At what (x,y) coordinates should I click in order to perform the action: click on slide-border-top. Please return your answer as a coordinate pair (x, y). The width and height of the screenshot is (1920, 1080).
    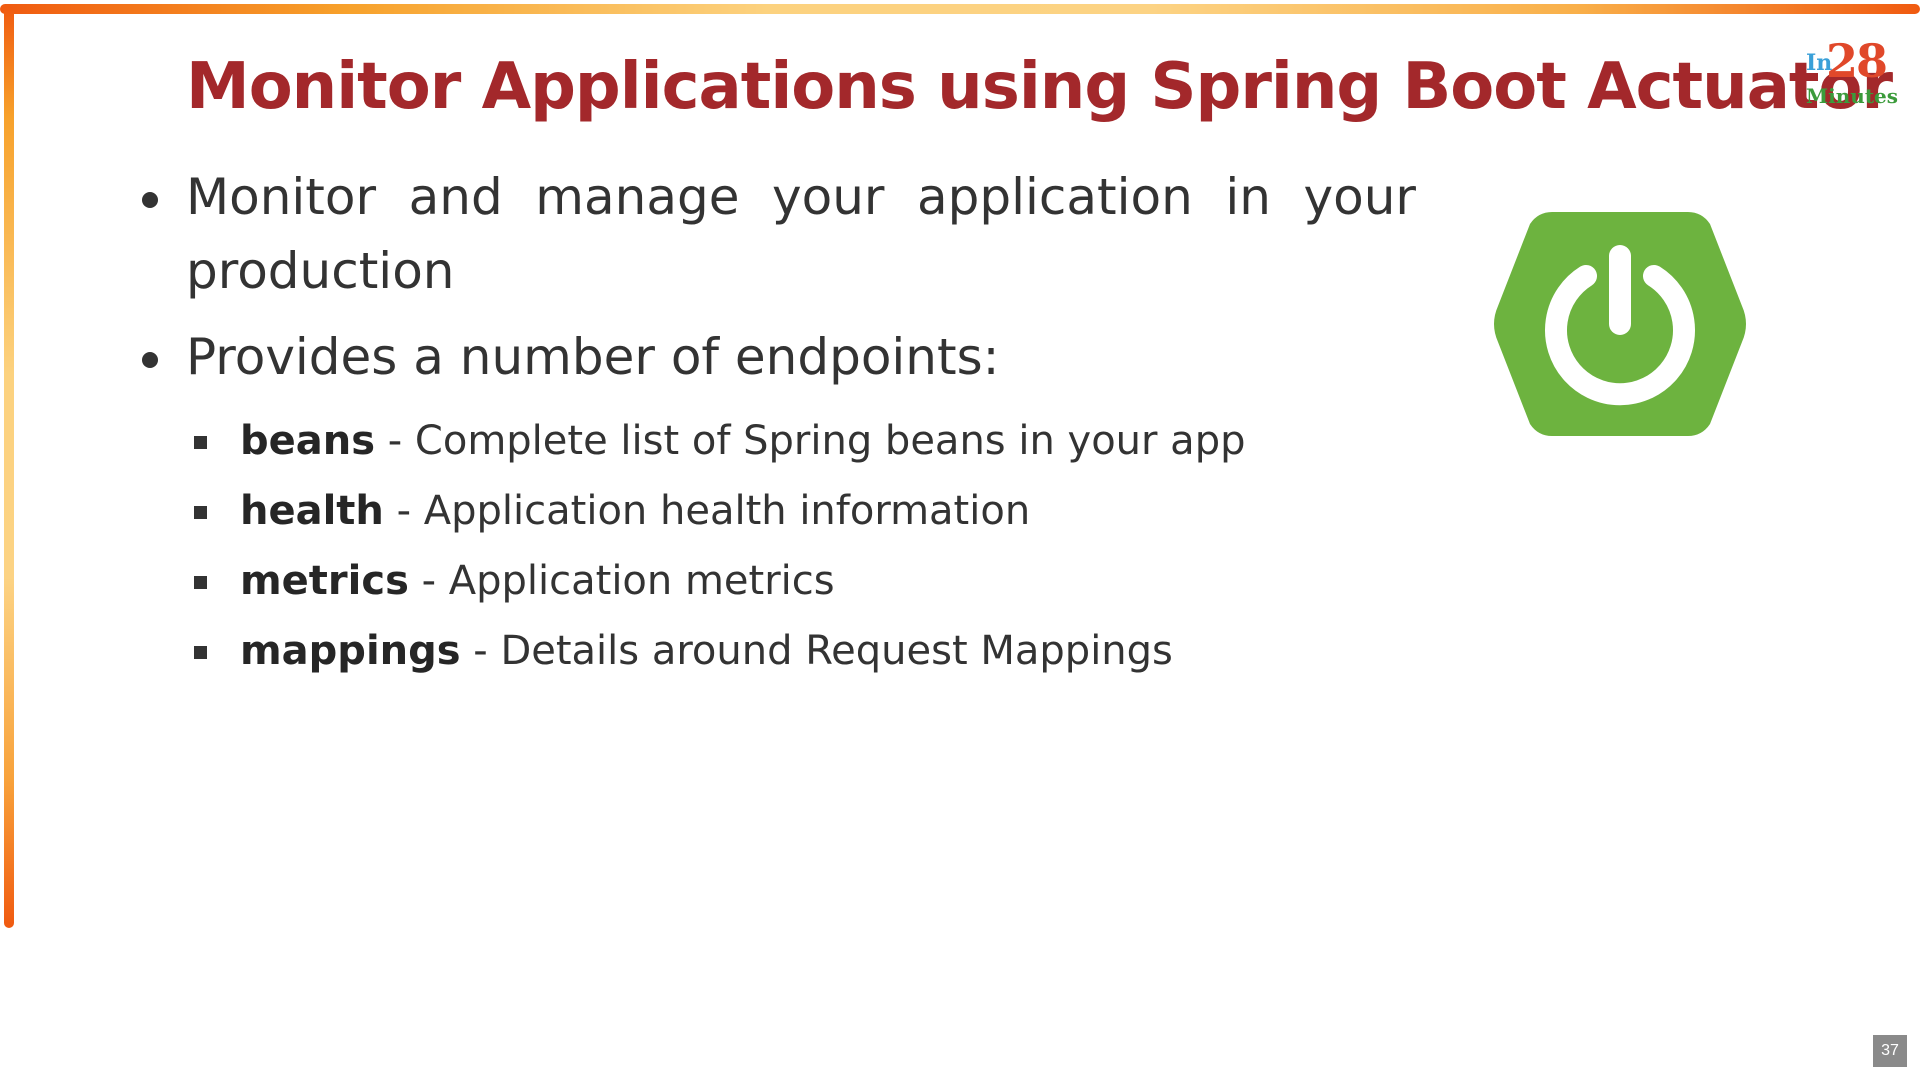
    Looking at the image, I should click on (960, 9).